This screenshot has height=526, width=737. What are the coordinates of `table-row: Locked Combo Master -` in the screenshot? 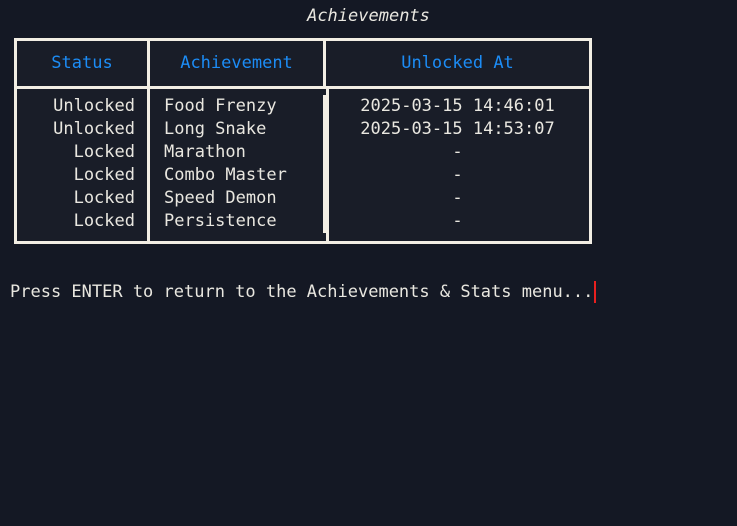 It's located at (303, 175).